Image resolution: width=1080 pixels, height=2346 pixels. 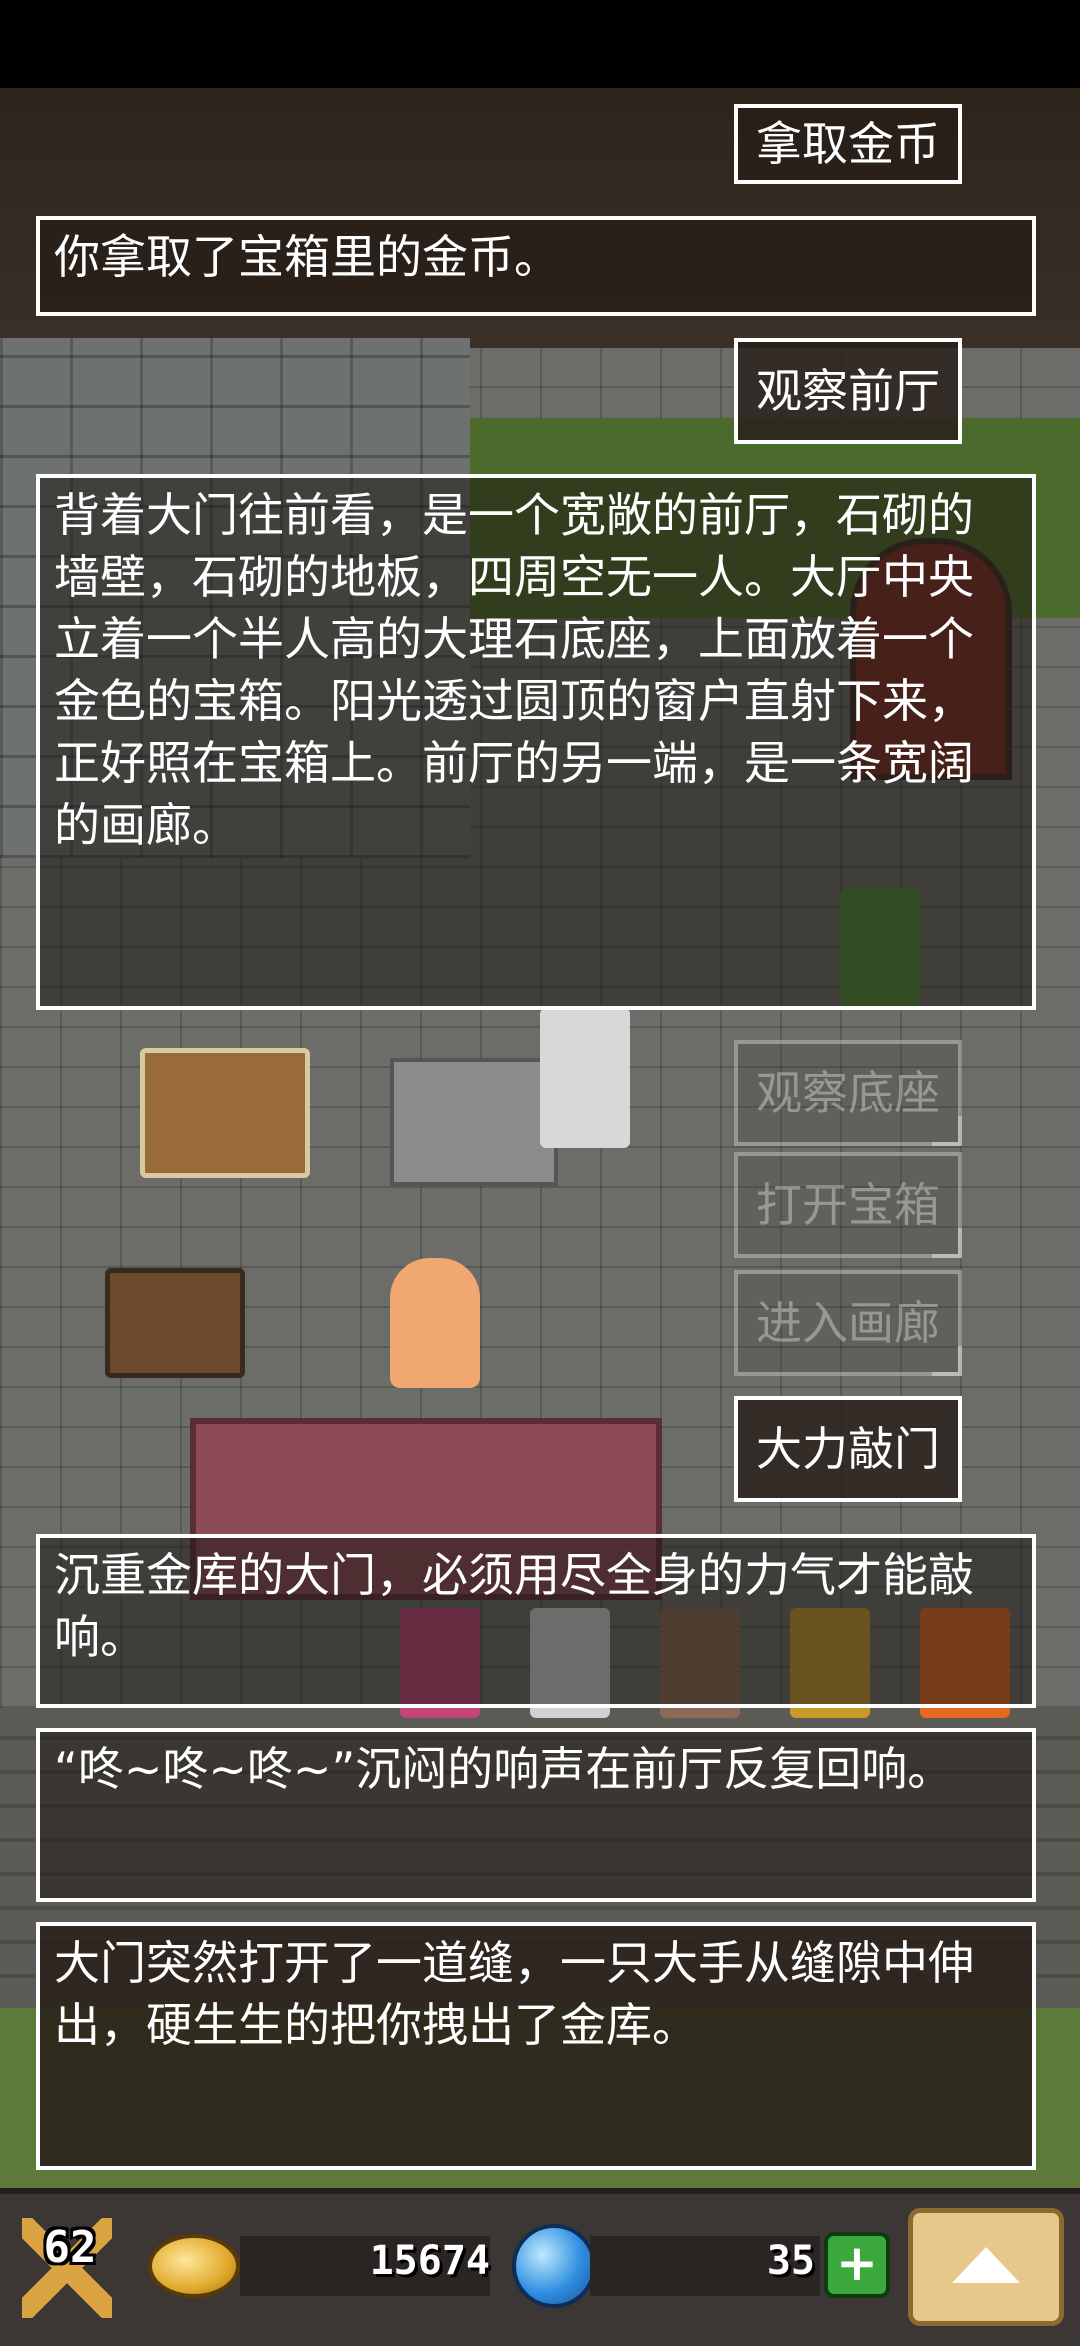 What do you see at coordinates (194, 2266) in the screenshot?
I see `coin-icon` at bounding box center [194, 2266].